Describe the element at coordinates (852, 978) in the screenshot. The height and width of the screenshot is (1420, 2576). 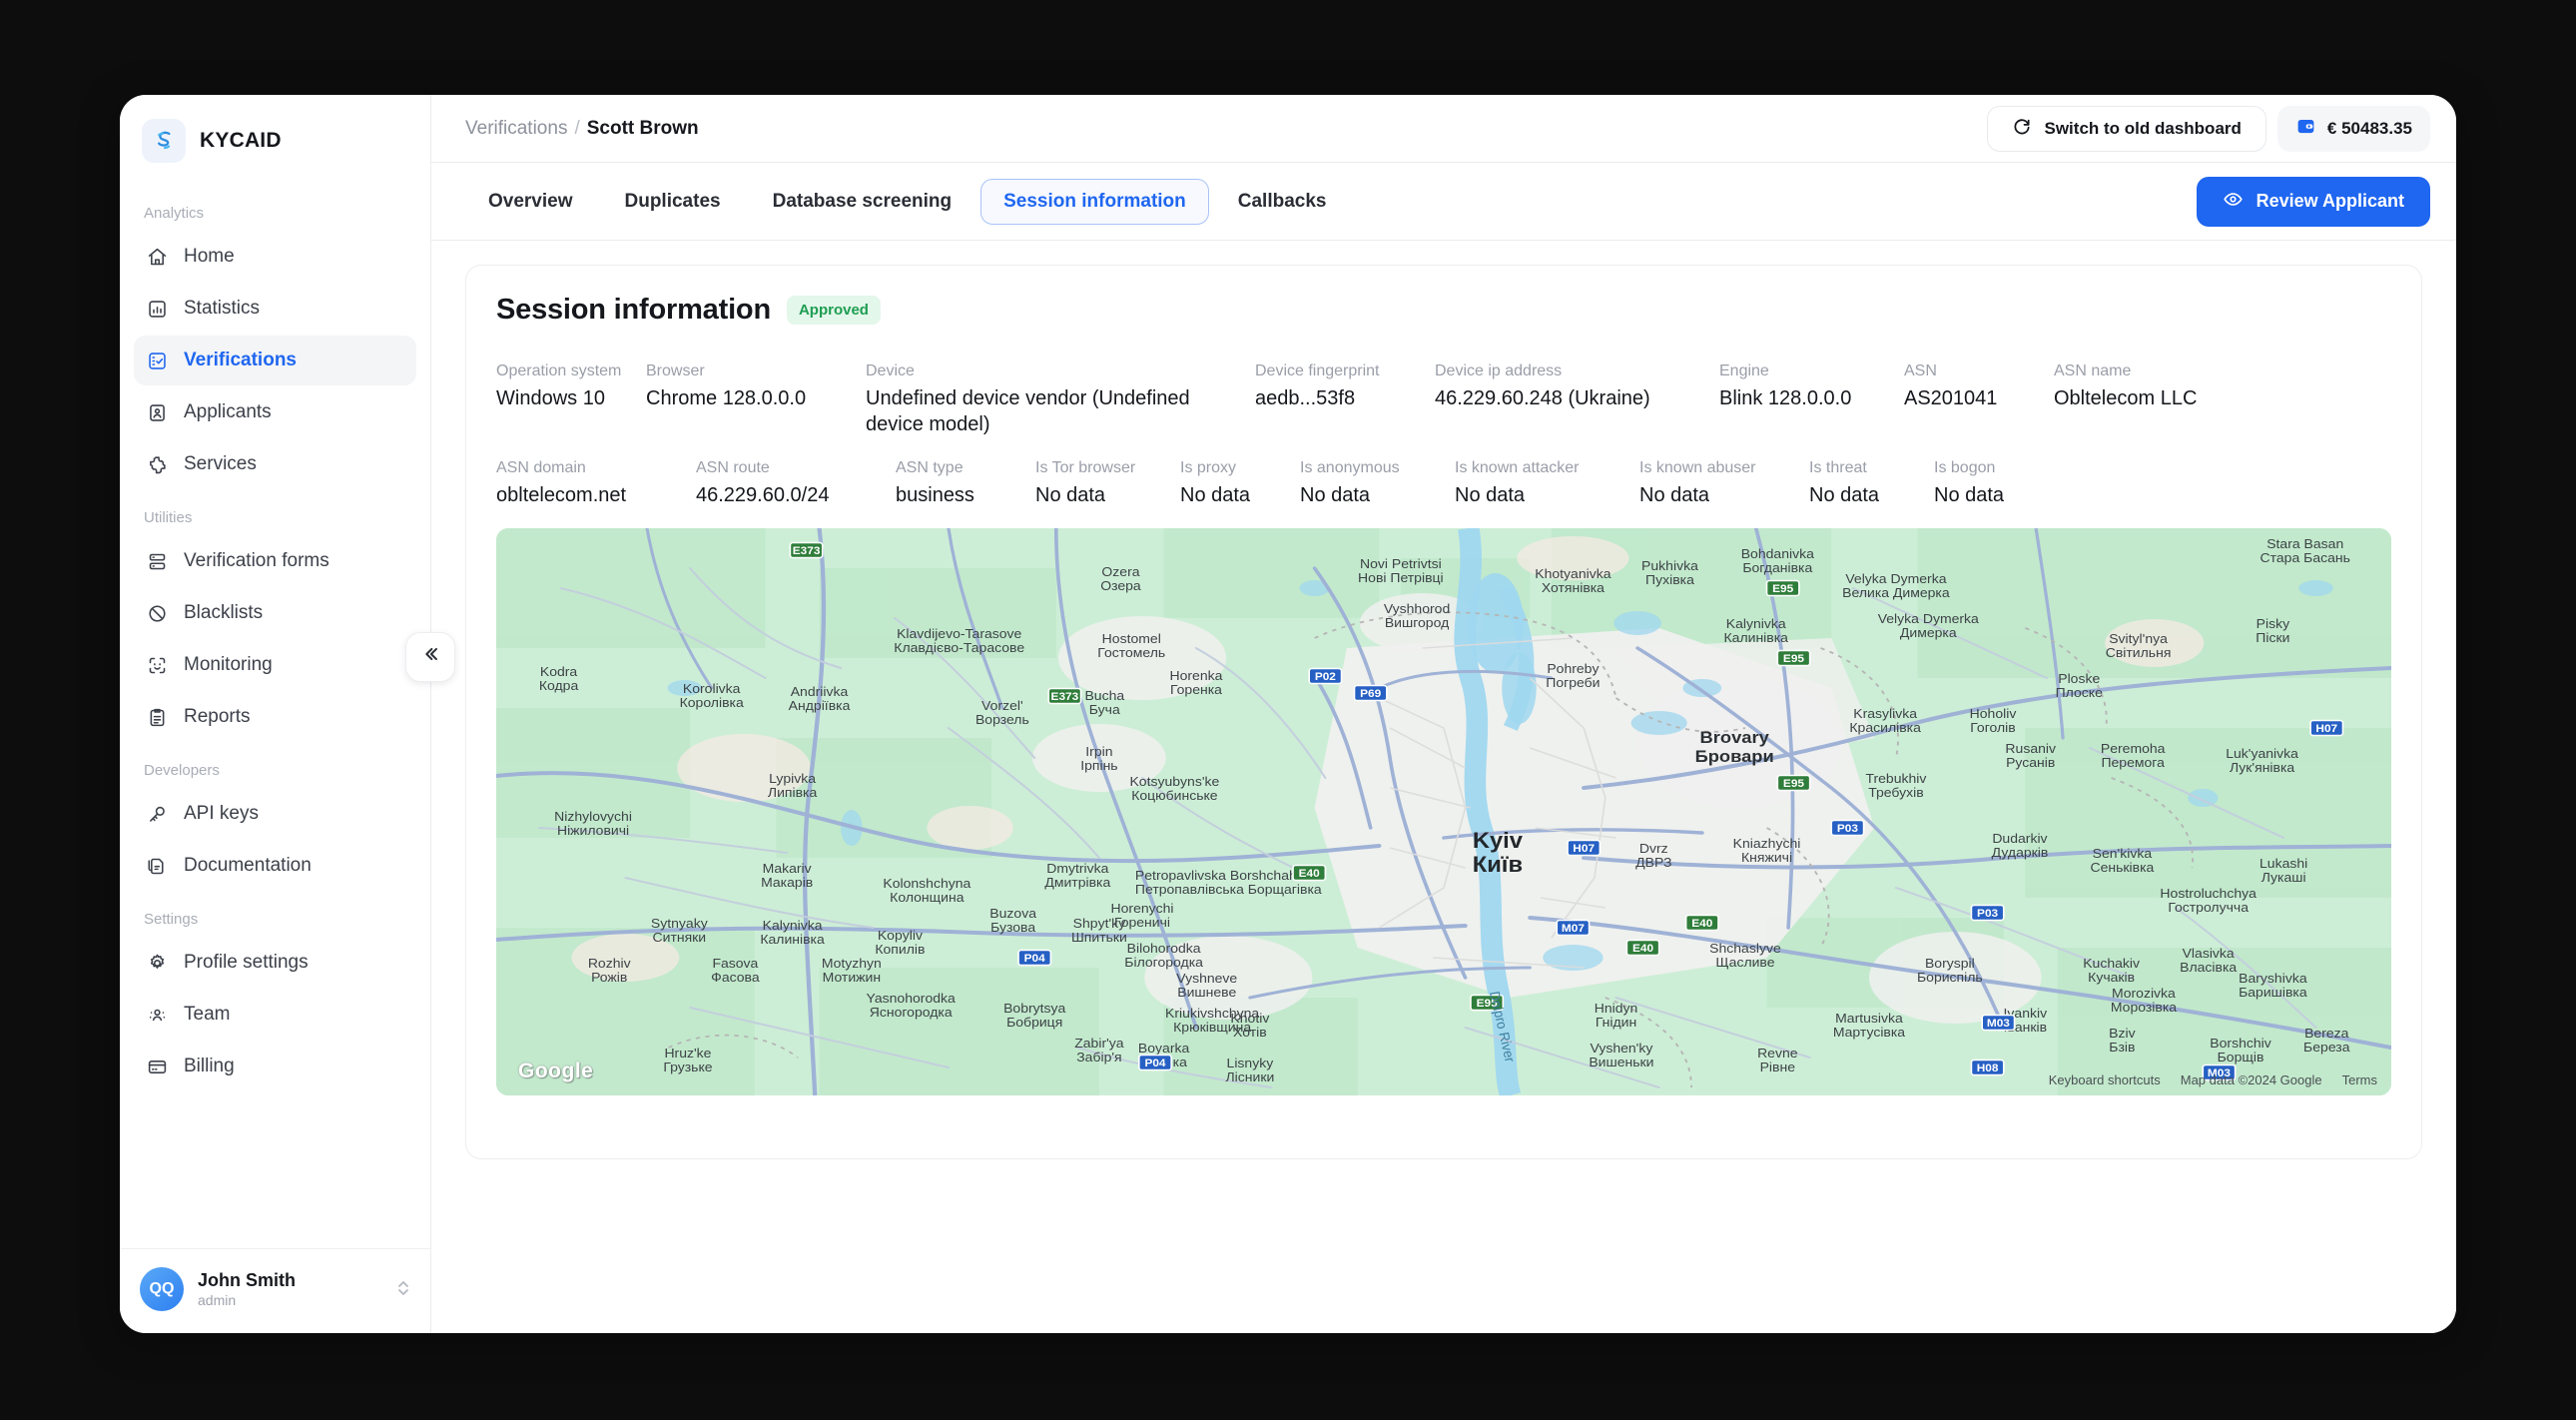
I see `svg-text: Мотижин` at that location.